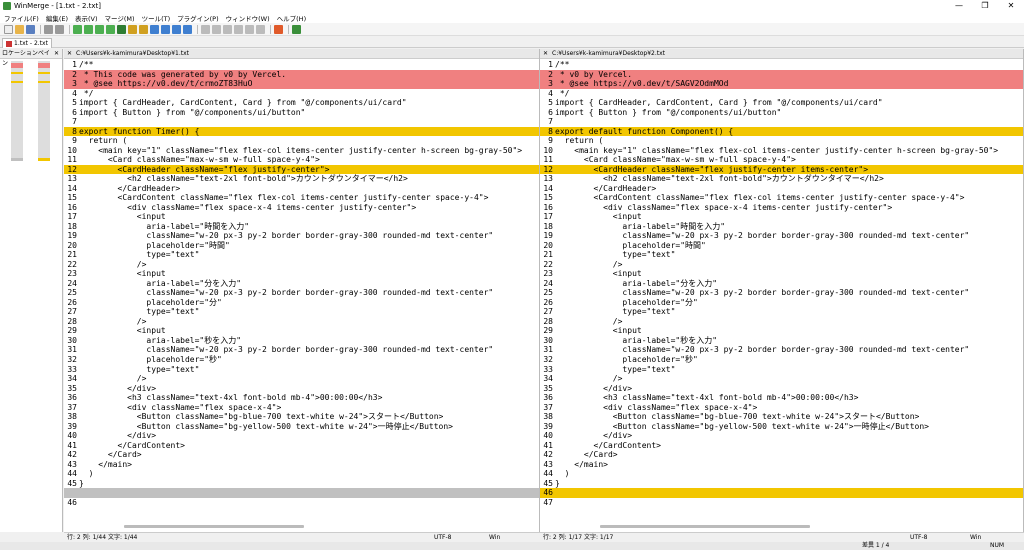 This screenshot has height=550, width=1024. Describe the element at coordinates (88, 29) in the screenshot. I see `prev-diff-icon` at that location.